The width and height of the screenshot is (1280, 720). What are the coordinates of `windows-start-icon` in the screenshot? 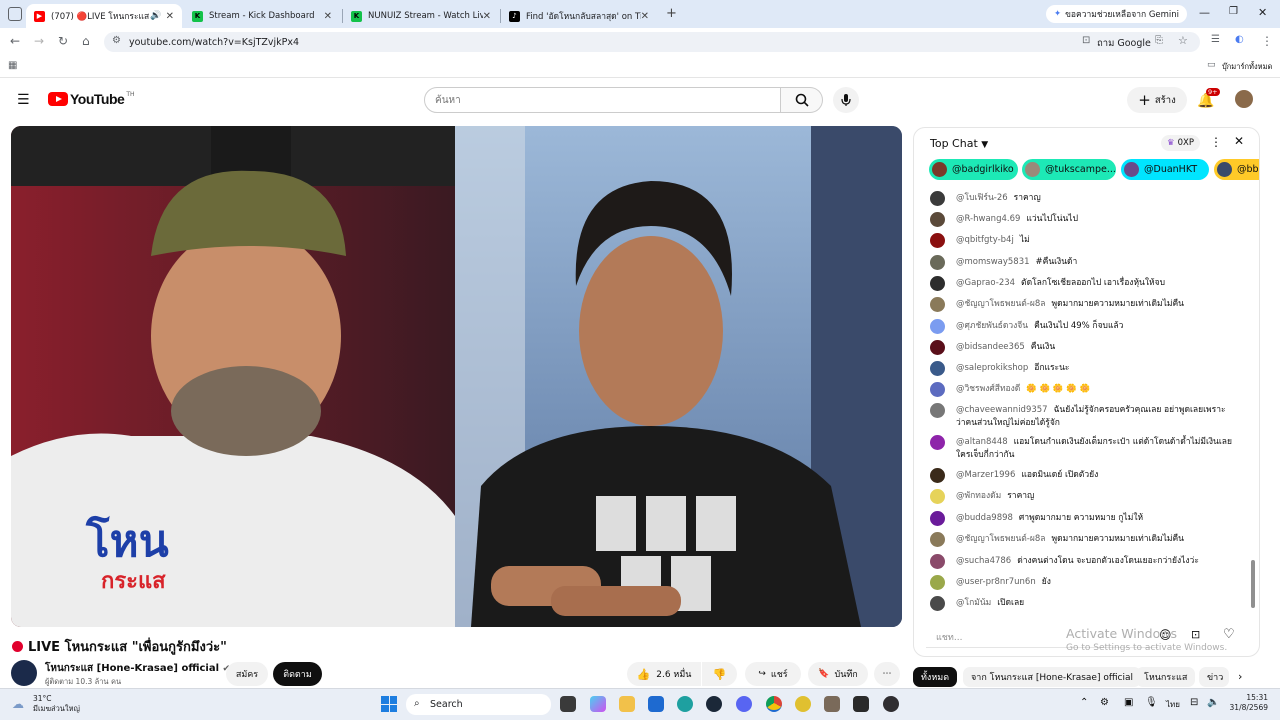 It's located at (389, 704).